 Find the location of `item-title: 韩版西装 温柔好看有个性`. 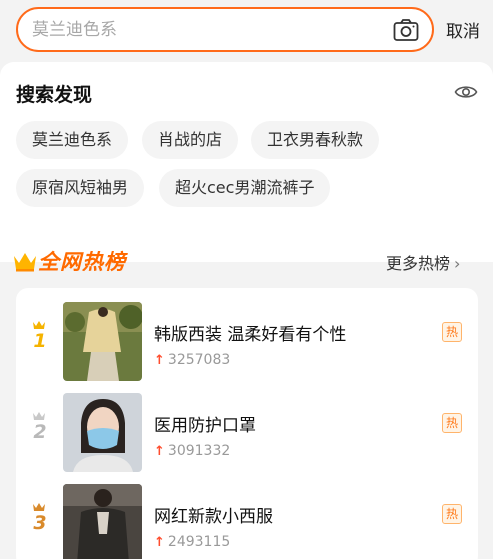

item-title: 韩版西装 温柔好看有个性 is located at coordinates (250, 335).